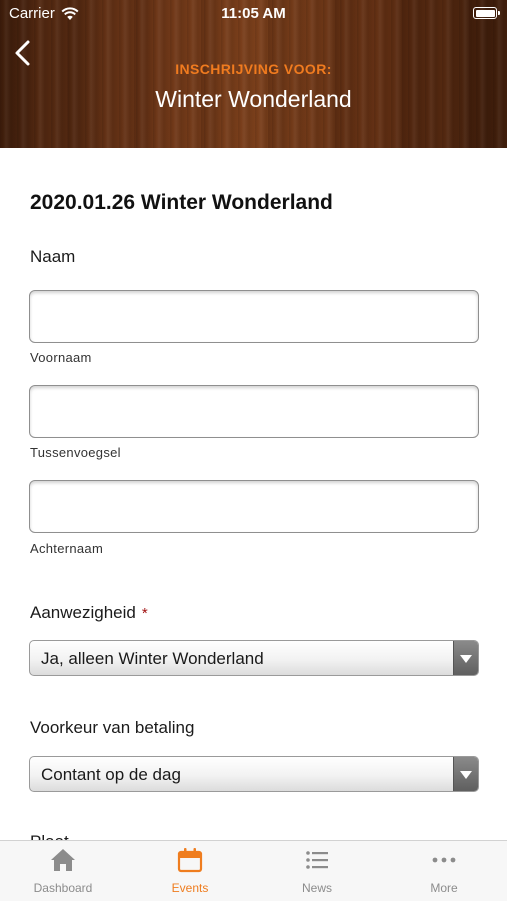 The height and width of the screenshot is (901, 507). I want to click on last-name-sublabel: Achternaam, so click(67, 548).